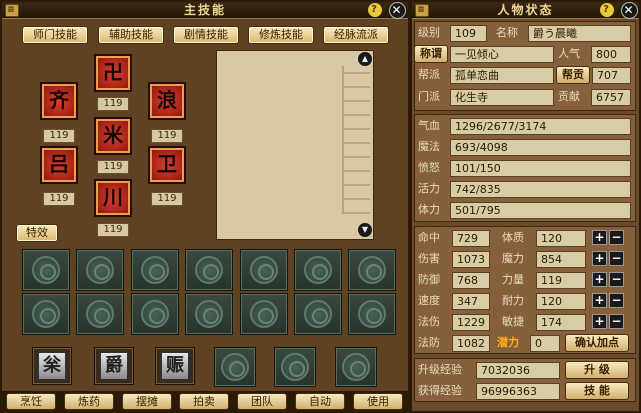 Image resolution: width=641 pixels, height=413 pixels. I want to click on use-button: 使用, so click(378, 401).